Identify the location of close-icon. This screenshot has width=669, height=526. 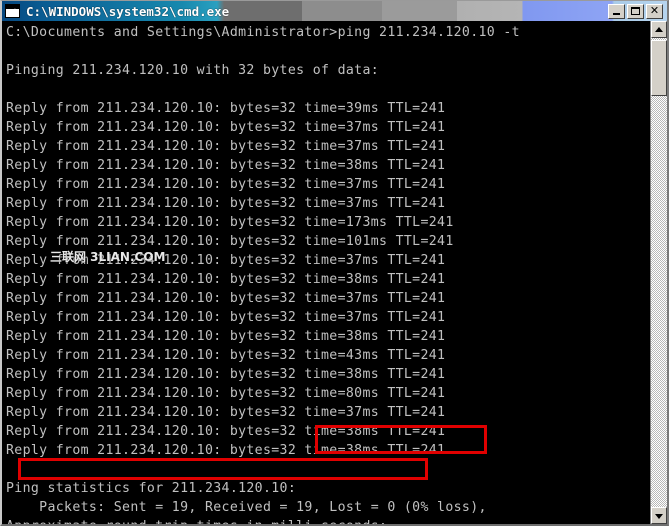
(654, 11).